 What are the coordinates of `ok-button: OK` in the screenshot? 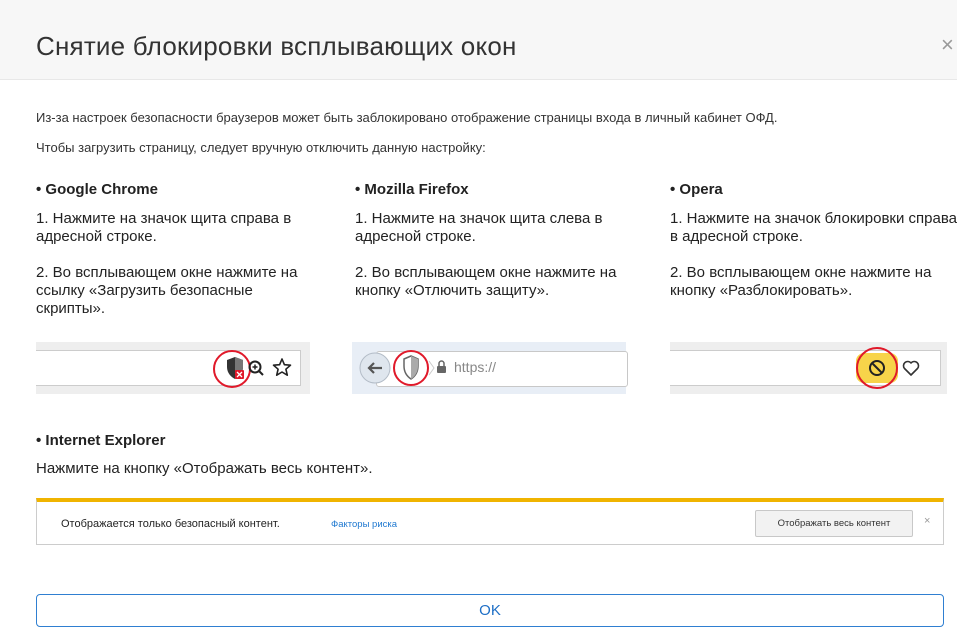 It's located at (490, 610).